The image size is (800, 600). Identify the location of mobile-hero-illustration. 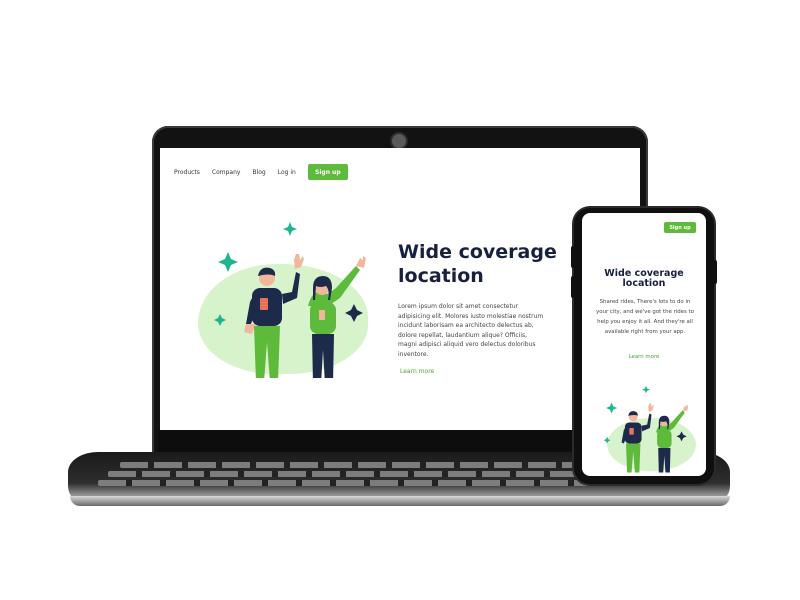
(649, 429).